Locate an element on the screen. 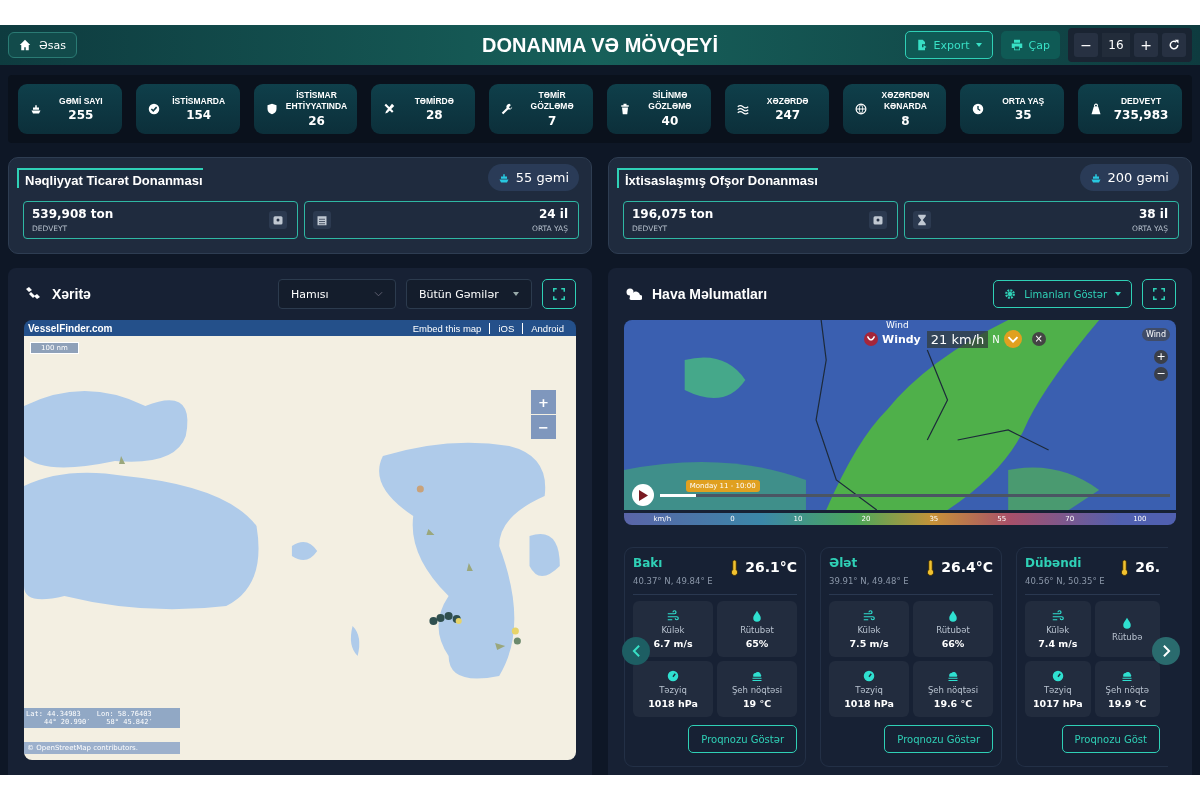  fleet-title: İxtisaslaşmış Ofşor Donanması is located at coordinates (717, 177).